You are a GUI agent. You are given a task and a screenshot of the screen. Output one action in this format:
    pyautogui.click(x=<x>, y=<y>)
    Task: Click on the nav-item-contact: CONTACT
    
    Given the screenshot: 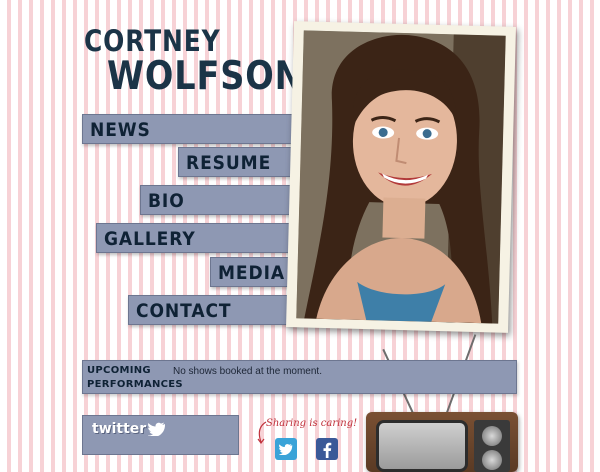 What is the action you would take?
    pyautogui.click(x=213, y=310)
    